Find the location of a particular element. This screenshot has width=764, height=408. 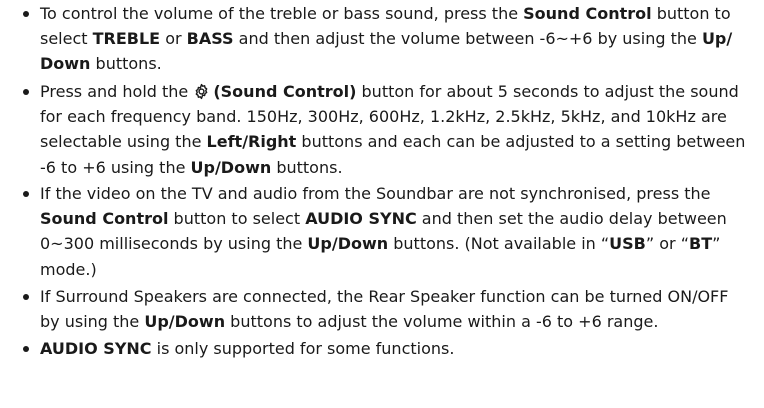

text-line: Down buttons. is located at coordinates (400, 63).